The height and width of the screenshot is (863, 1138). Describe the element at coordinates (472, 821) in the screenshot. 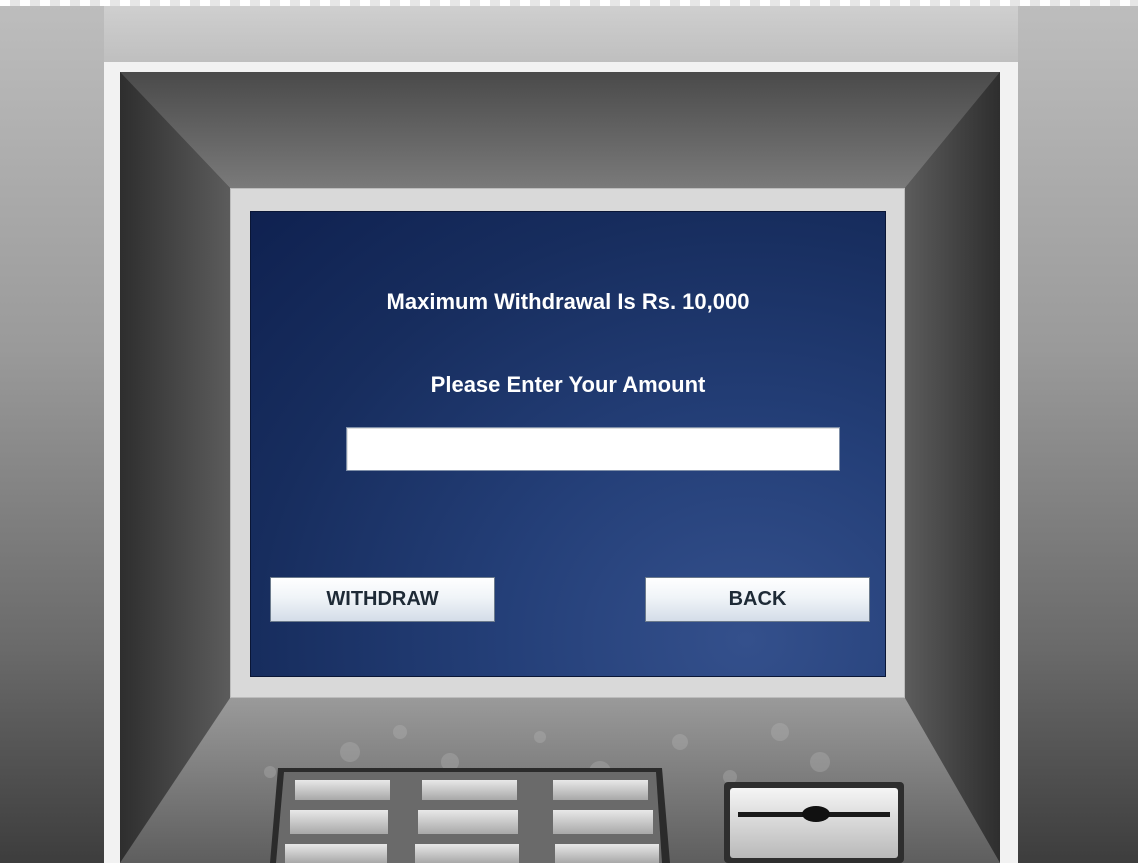

I see `keypad-key` at that location.